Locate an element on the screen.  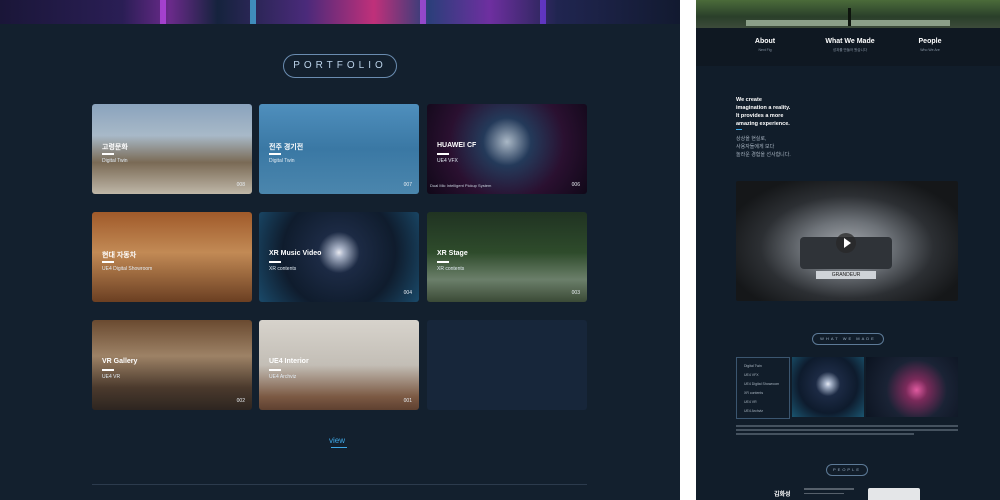
forest-hero-image is located at coordinates (848, 14).